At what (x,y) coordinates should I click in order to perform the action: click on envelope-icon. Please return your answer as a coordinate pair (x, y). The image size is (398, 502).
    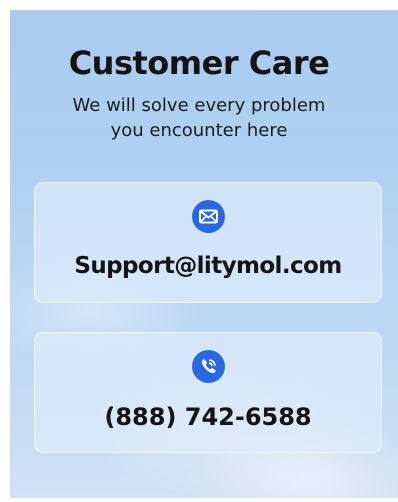
    Looking at the image, I should click on (208, 216).